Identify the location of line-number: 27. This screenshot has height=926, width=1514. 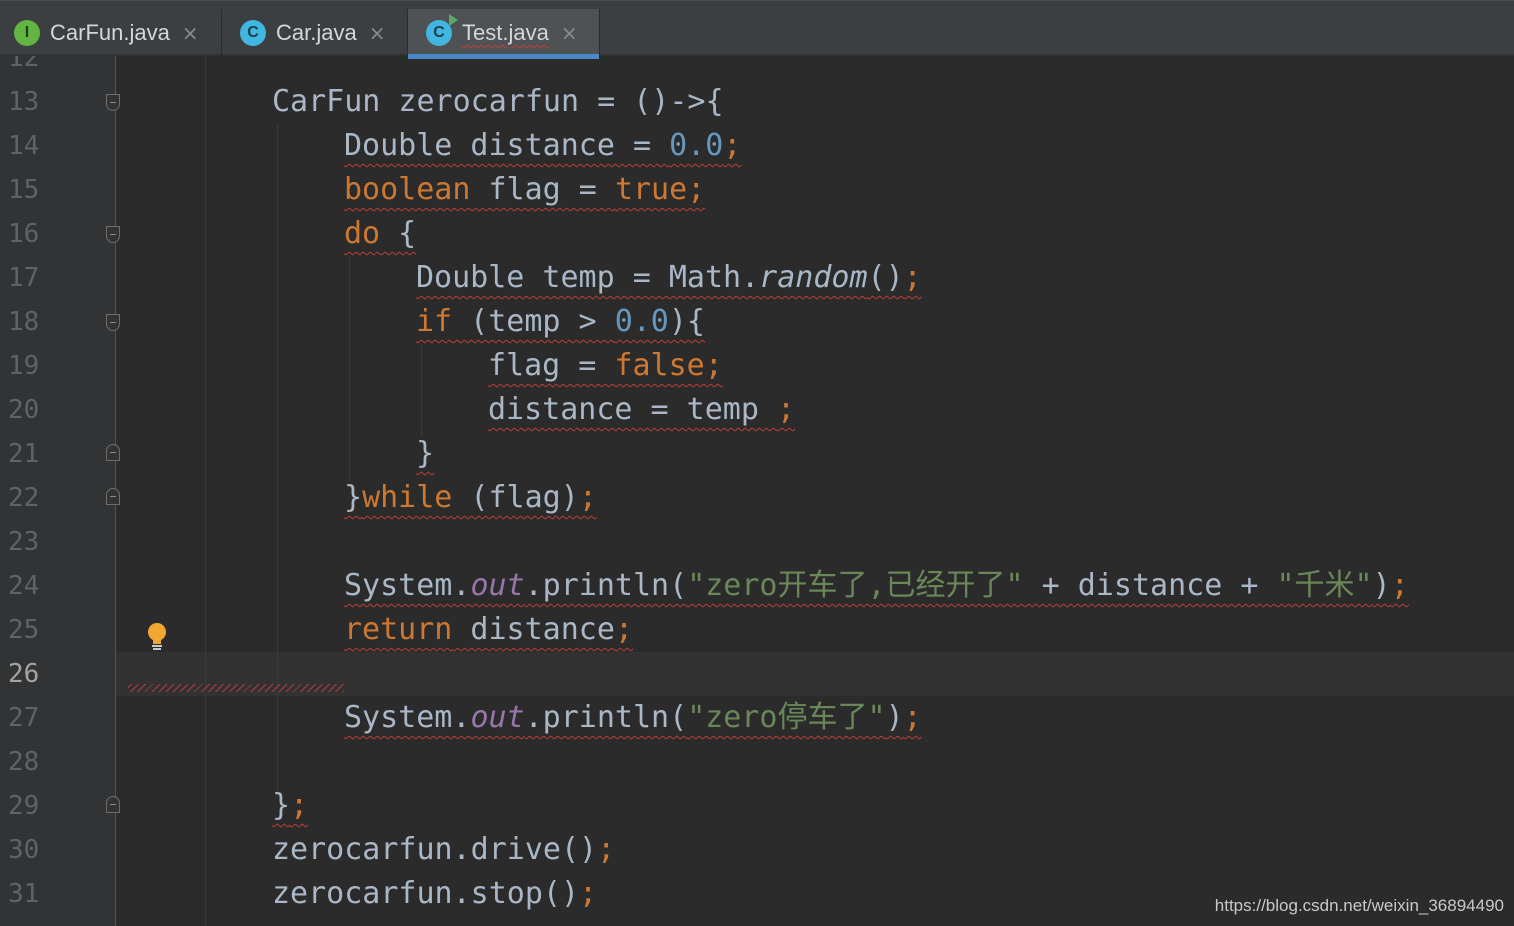
(24, 718).